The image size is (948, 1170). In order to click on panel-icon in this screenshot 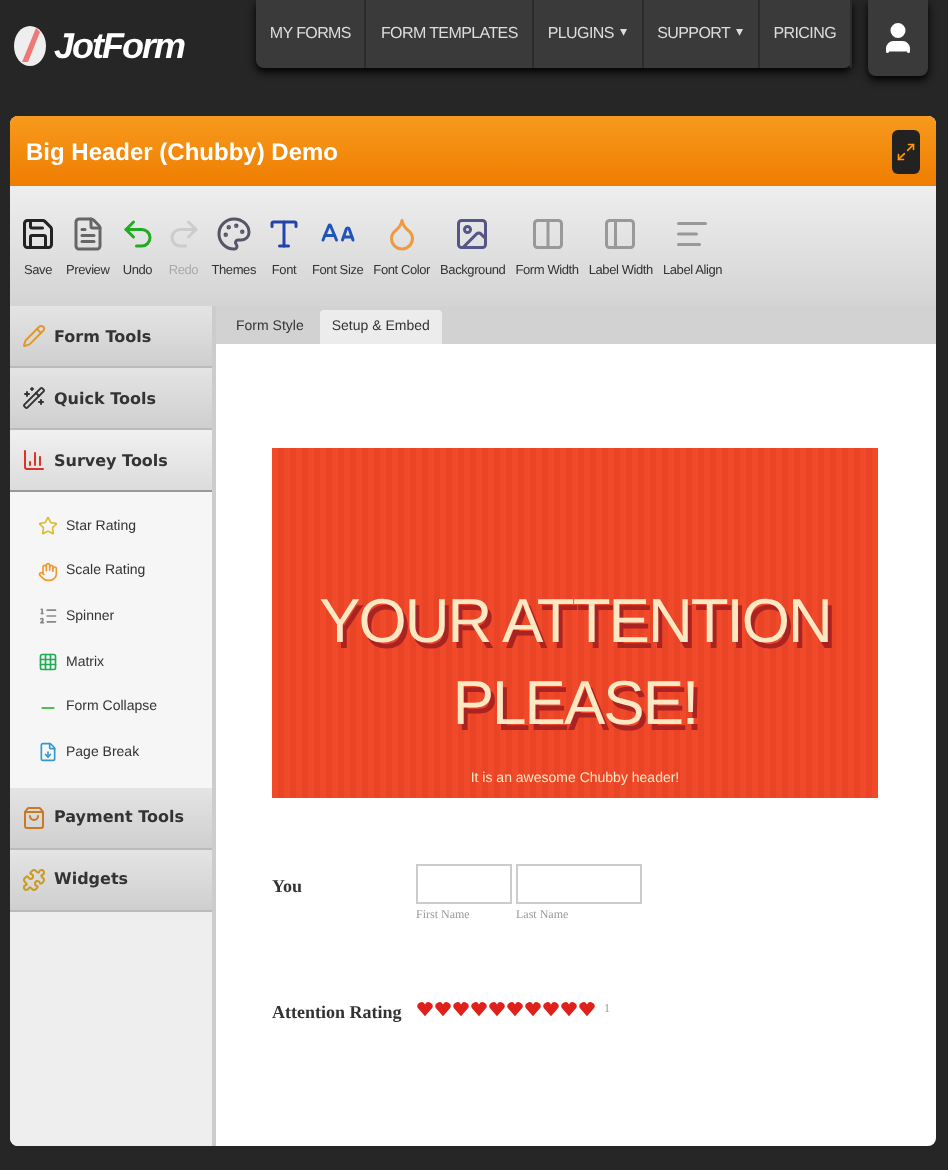, I will do `click(620, 233)`.